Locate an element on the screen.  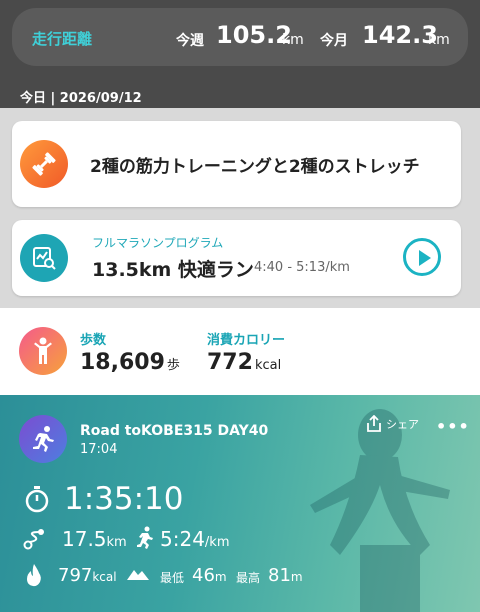
activity-distance: 17.5km is located at coordinates (94, 539).